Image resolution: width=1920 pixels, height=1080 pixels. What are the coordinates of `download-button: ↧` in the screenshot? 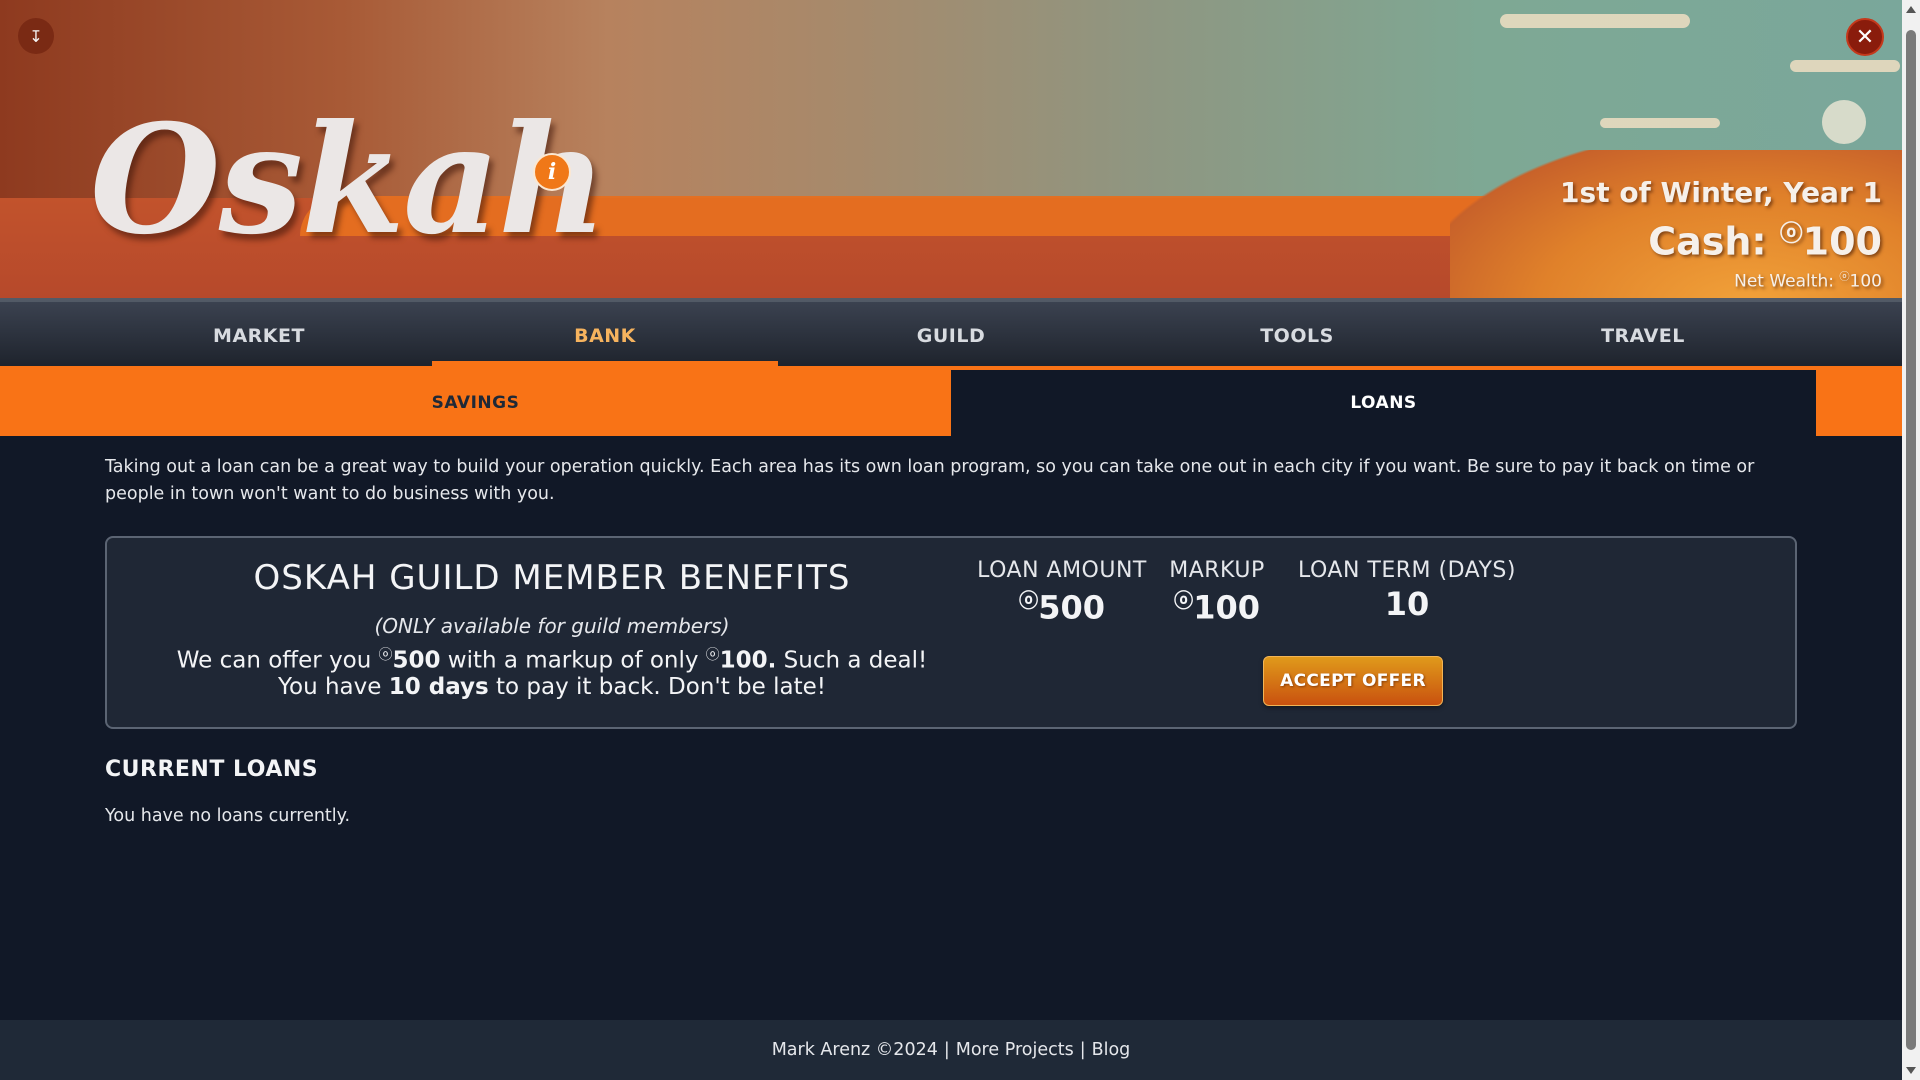 It's located at (36, 36).